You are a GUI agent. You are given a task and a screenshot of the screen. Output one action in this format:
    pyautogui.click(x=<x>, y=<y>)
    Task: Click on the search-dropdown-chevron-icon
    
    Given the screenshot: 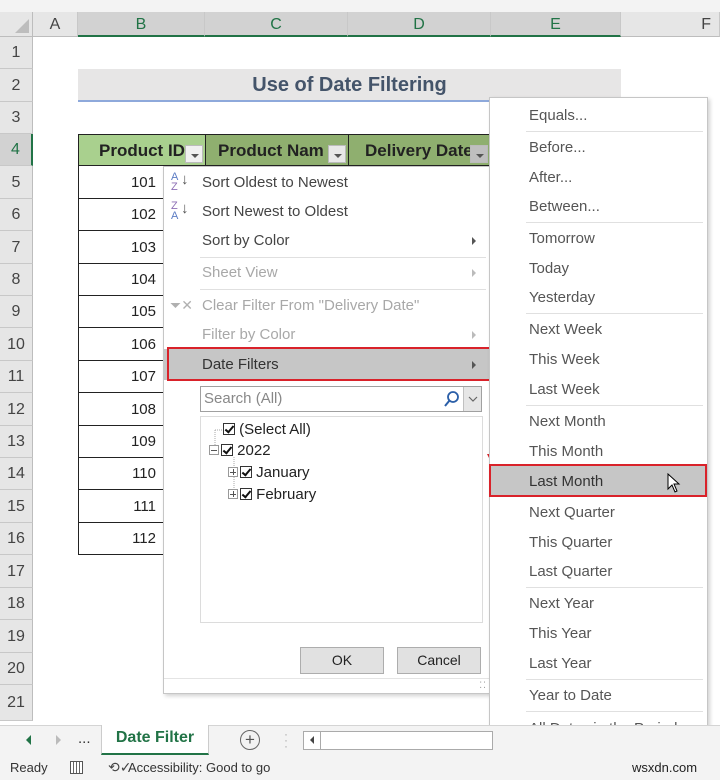 What is the action you would take?
    pyautogui.click(x=472, y=399)
    